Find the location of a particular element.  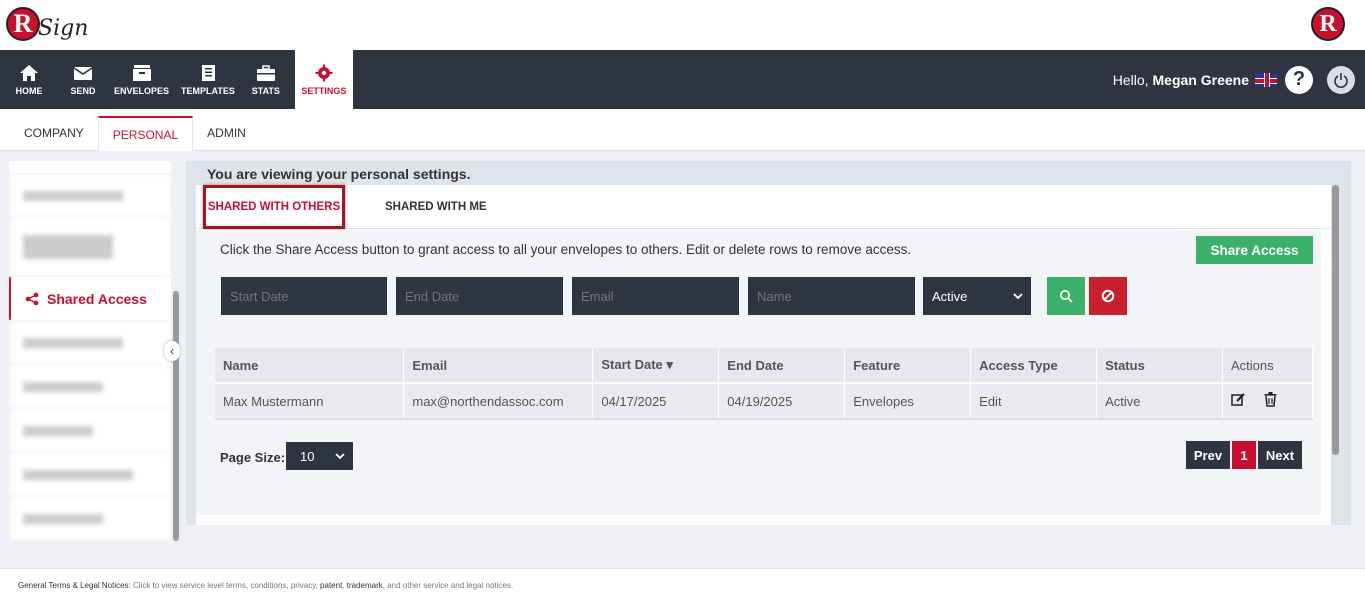

sidebar-item-label: Shared Access is located at coordinates (97, 298).